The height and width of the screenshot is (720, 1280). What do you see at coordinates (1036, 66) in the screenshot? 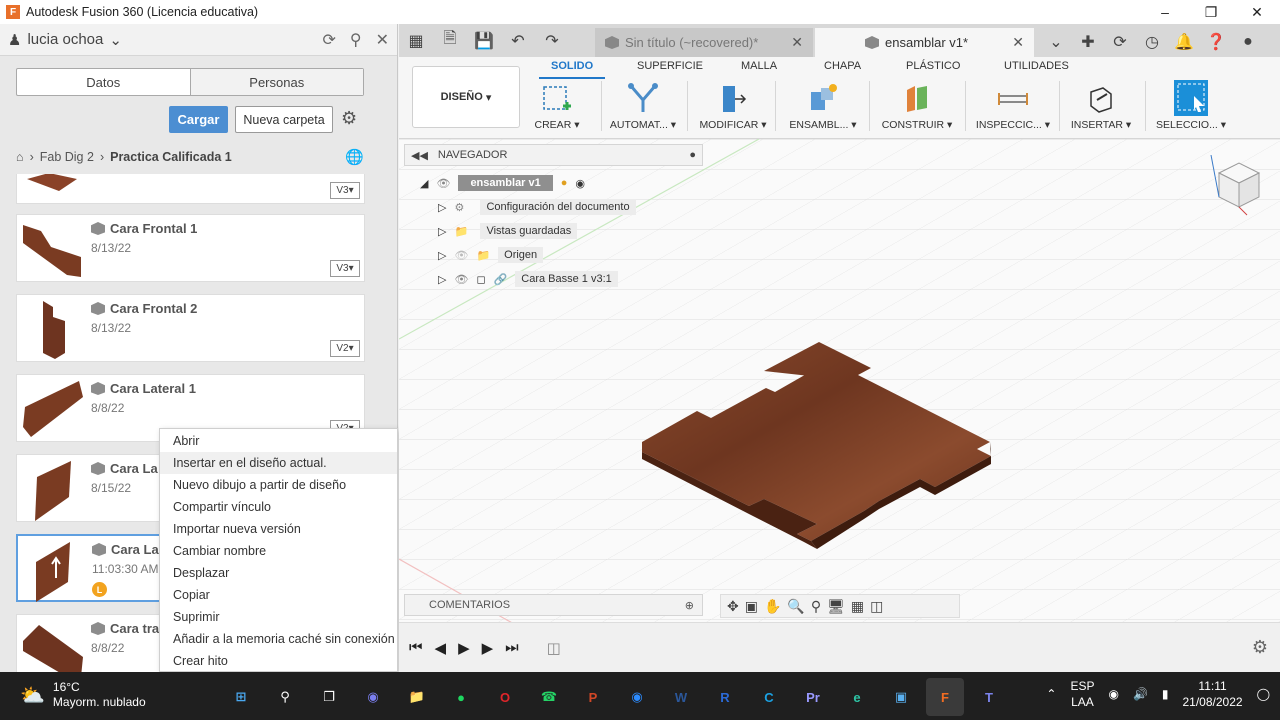
I see `tab-utilidades: UTILIDADES` at bounding box center [1036, 66].